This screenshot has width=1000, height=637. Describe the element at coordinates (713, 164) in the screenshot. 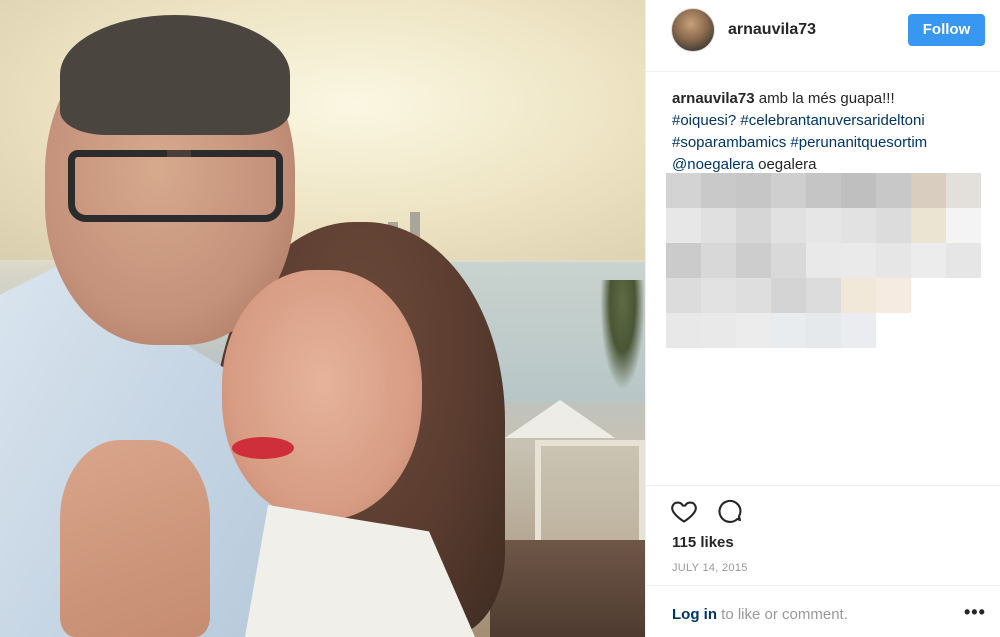

I see `mention-link: @noegalera` at that location.